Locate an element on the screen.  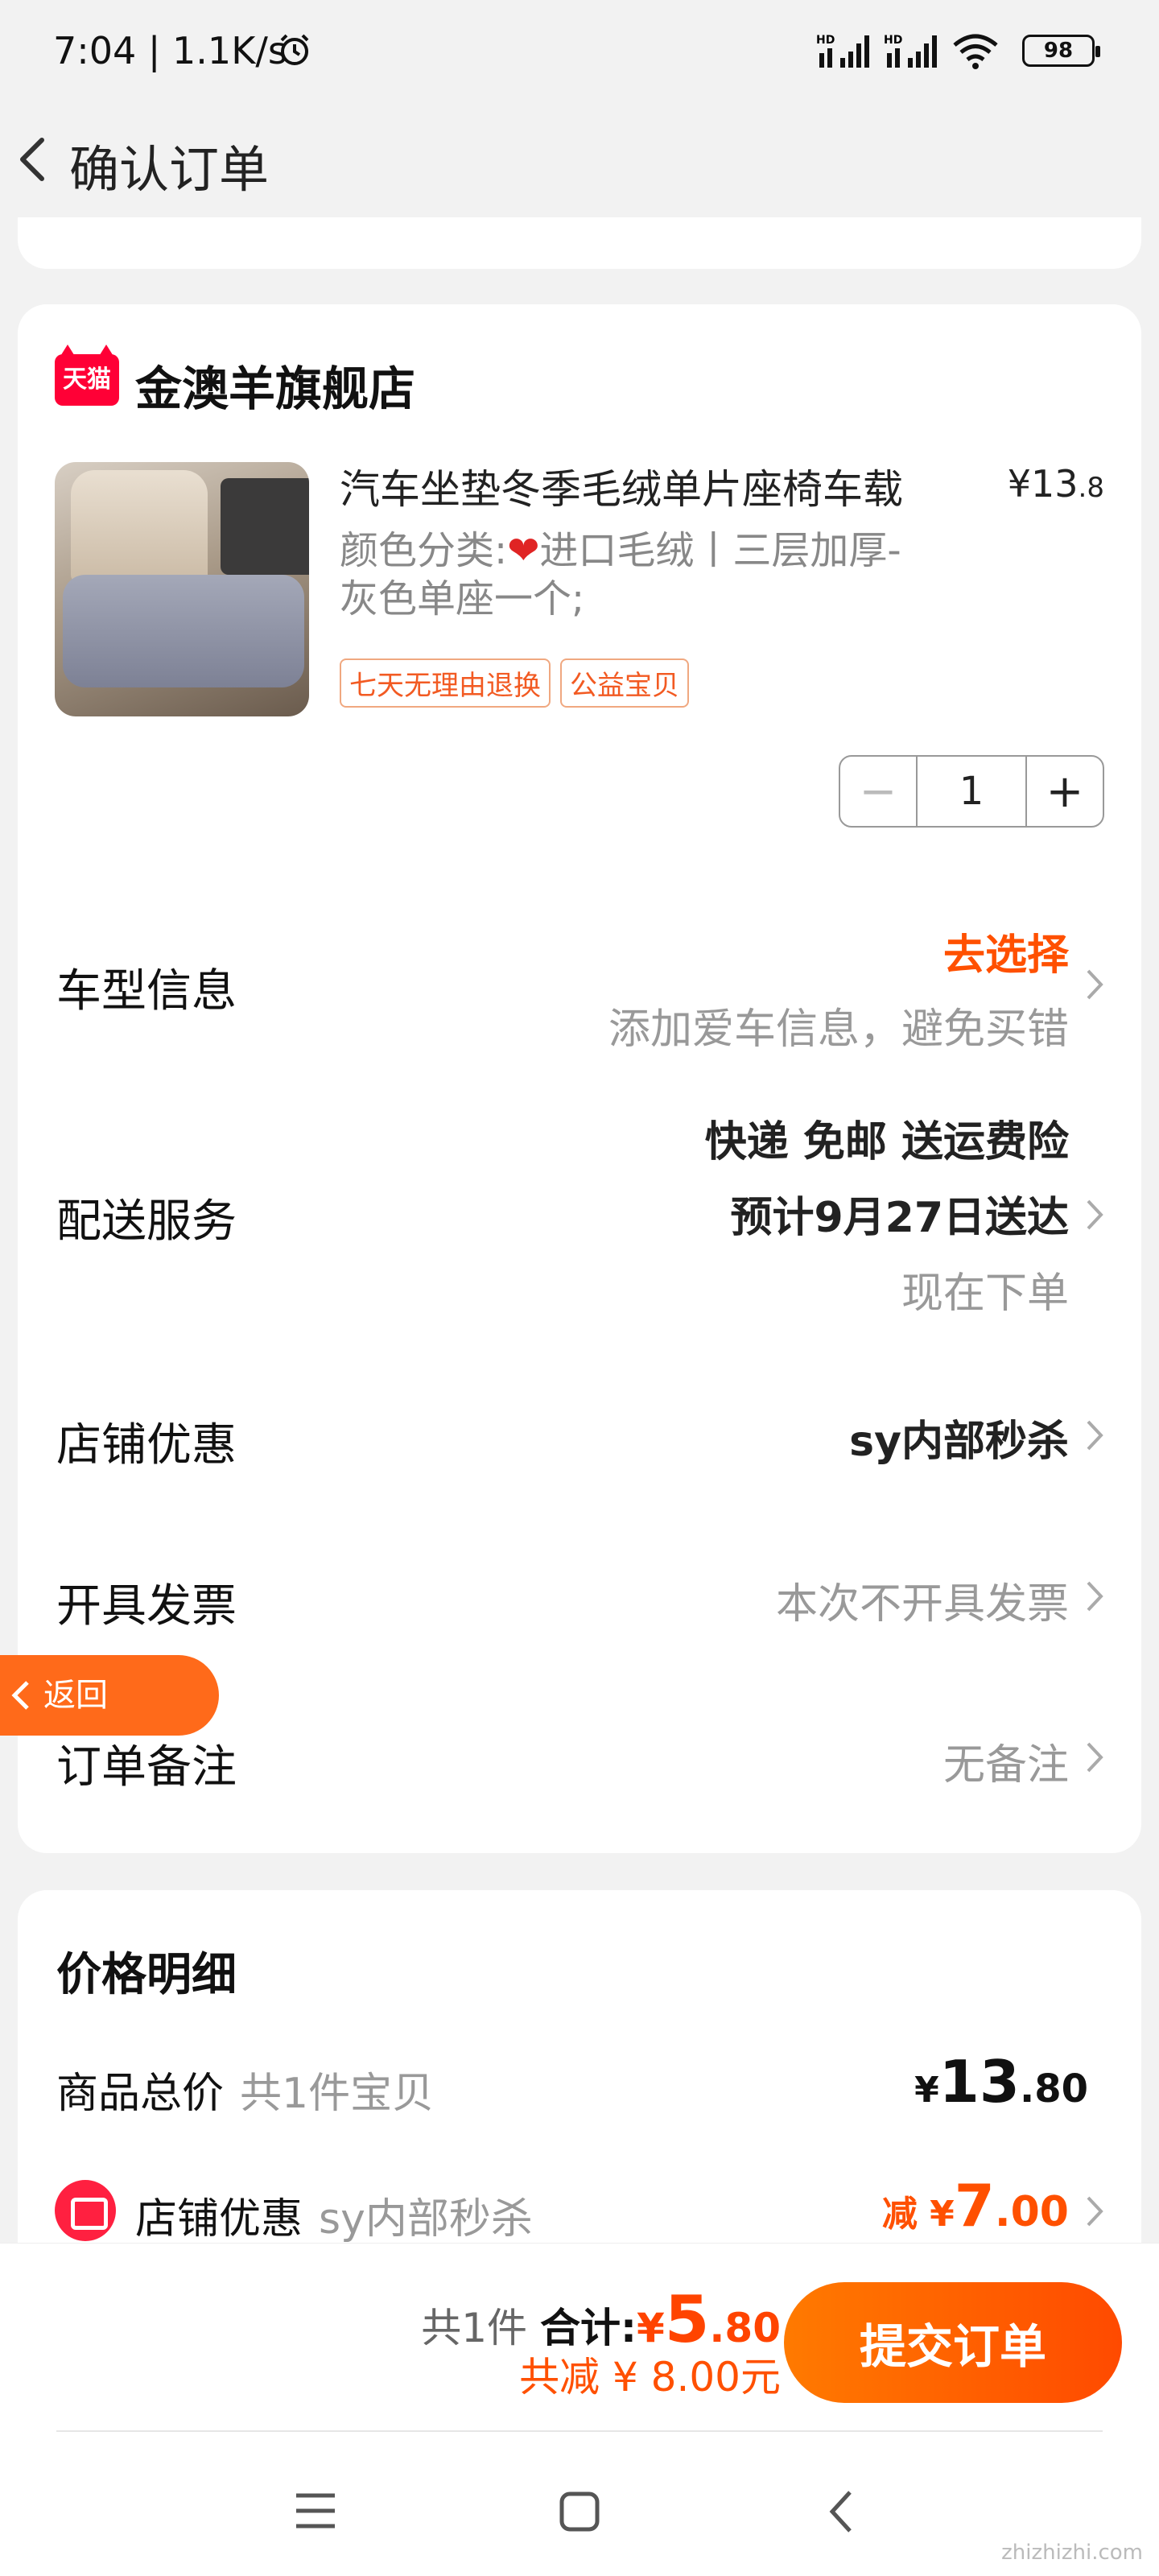
wifi-icon is located at coordinates (975, 51).